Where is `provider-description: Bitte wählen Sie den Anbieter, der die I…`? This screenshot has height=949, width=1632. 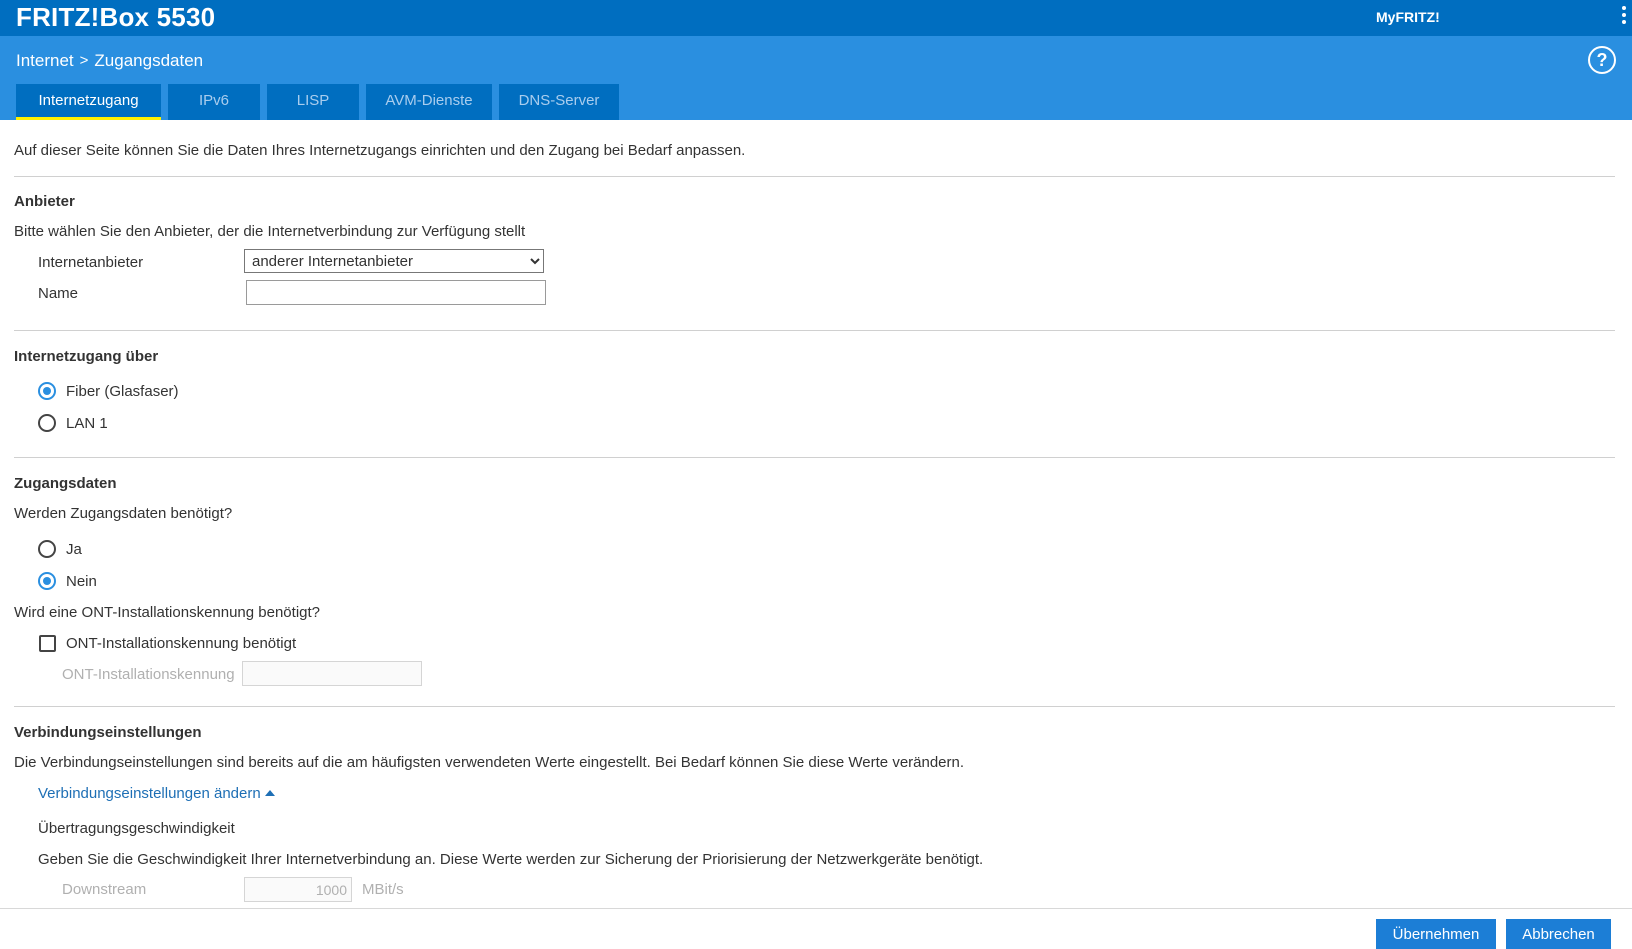 provider-description: Bitte wählen Sie den Anbieter, der die I… is located at coordinates (270, 231).